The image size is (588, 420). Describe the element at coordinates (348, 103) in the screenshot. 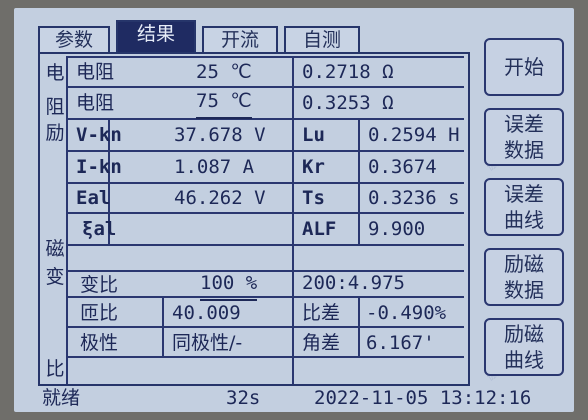

I see `resistance-value-75: 0.3253 Ω` at that location.